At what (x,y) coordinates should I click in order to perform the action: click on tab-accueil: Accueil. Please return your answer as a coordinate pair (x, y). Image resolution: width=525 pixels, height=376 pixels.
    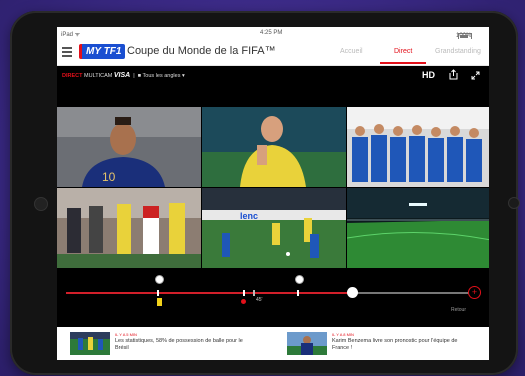
    Looking at the image, I should click on (351, 51).